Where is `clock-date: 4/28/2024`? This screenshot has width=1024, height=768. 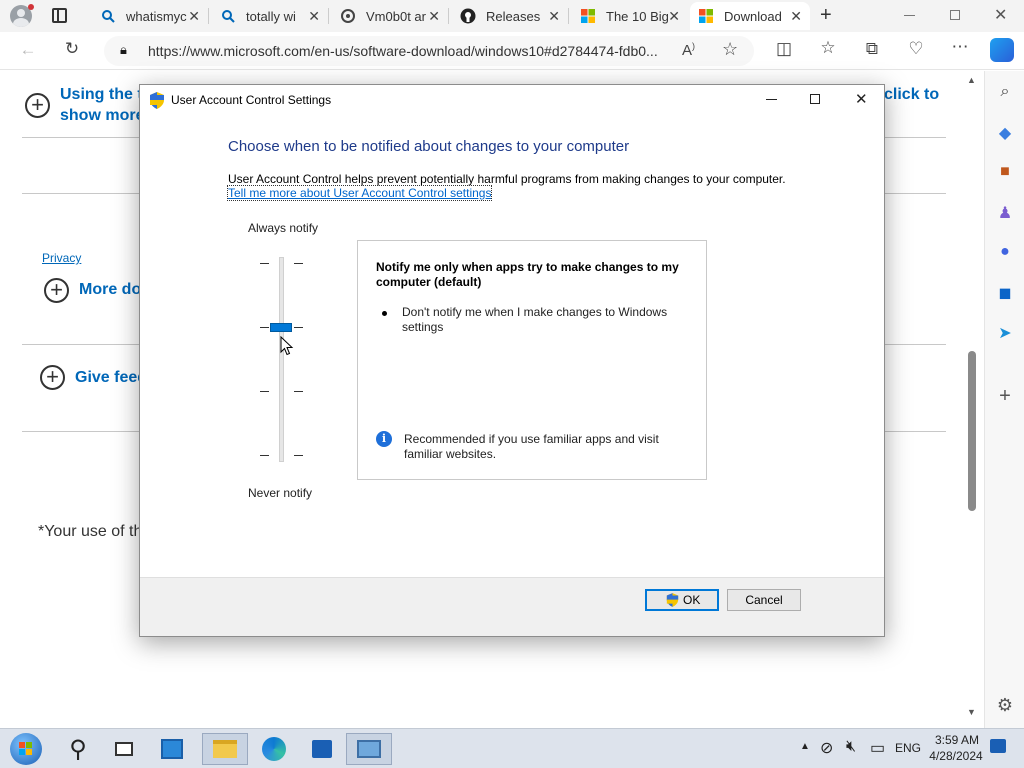
clock-date: 4/28/2024 is located at coordinates (956, 756).